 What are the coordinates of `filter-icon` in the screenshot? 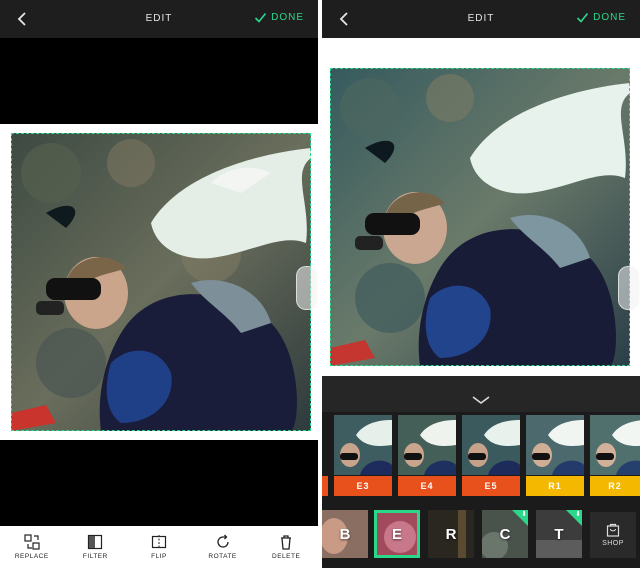 It's located at (95, 542).